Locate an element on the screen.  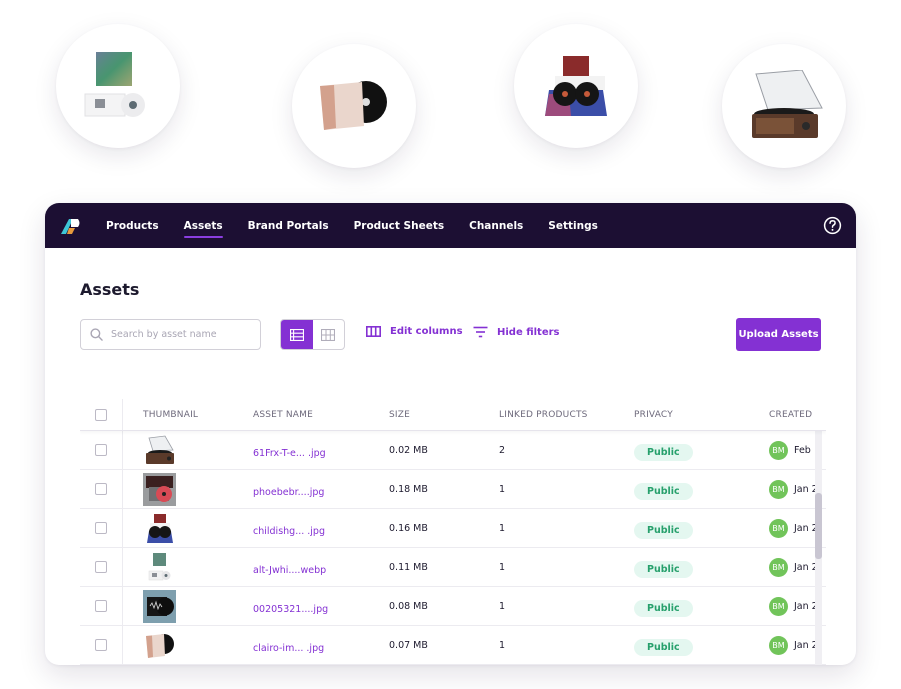
grid-view-button is located at coordinates (329, 334).